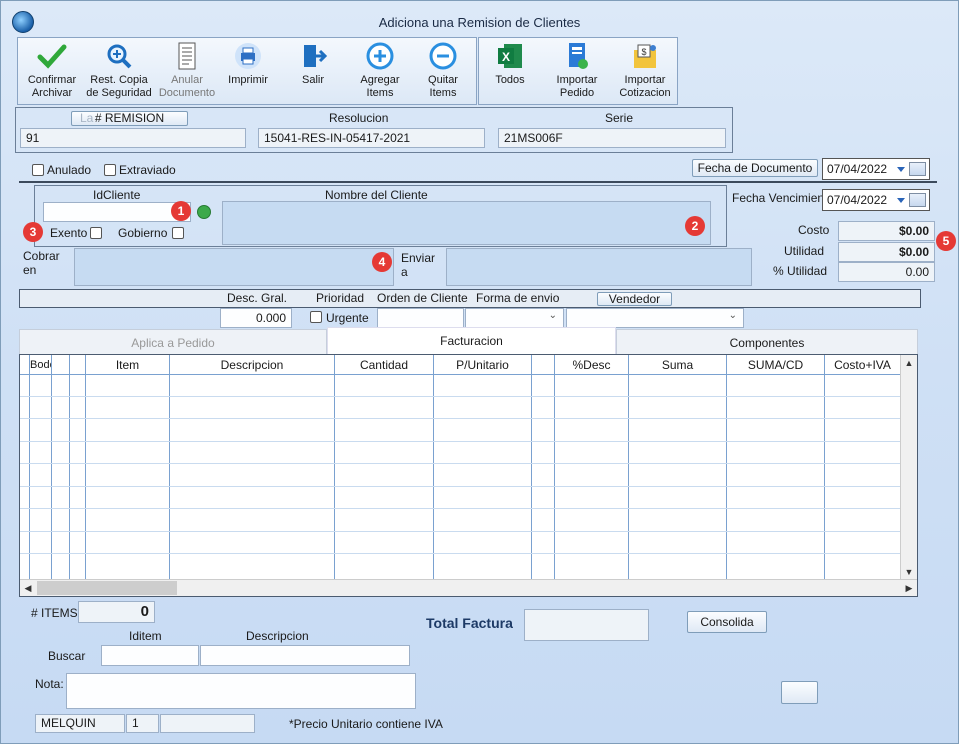  I want to click on tab-facturacion: Facturacion, so click(471, 341).